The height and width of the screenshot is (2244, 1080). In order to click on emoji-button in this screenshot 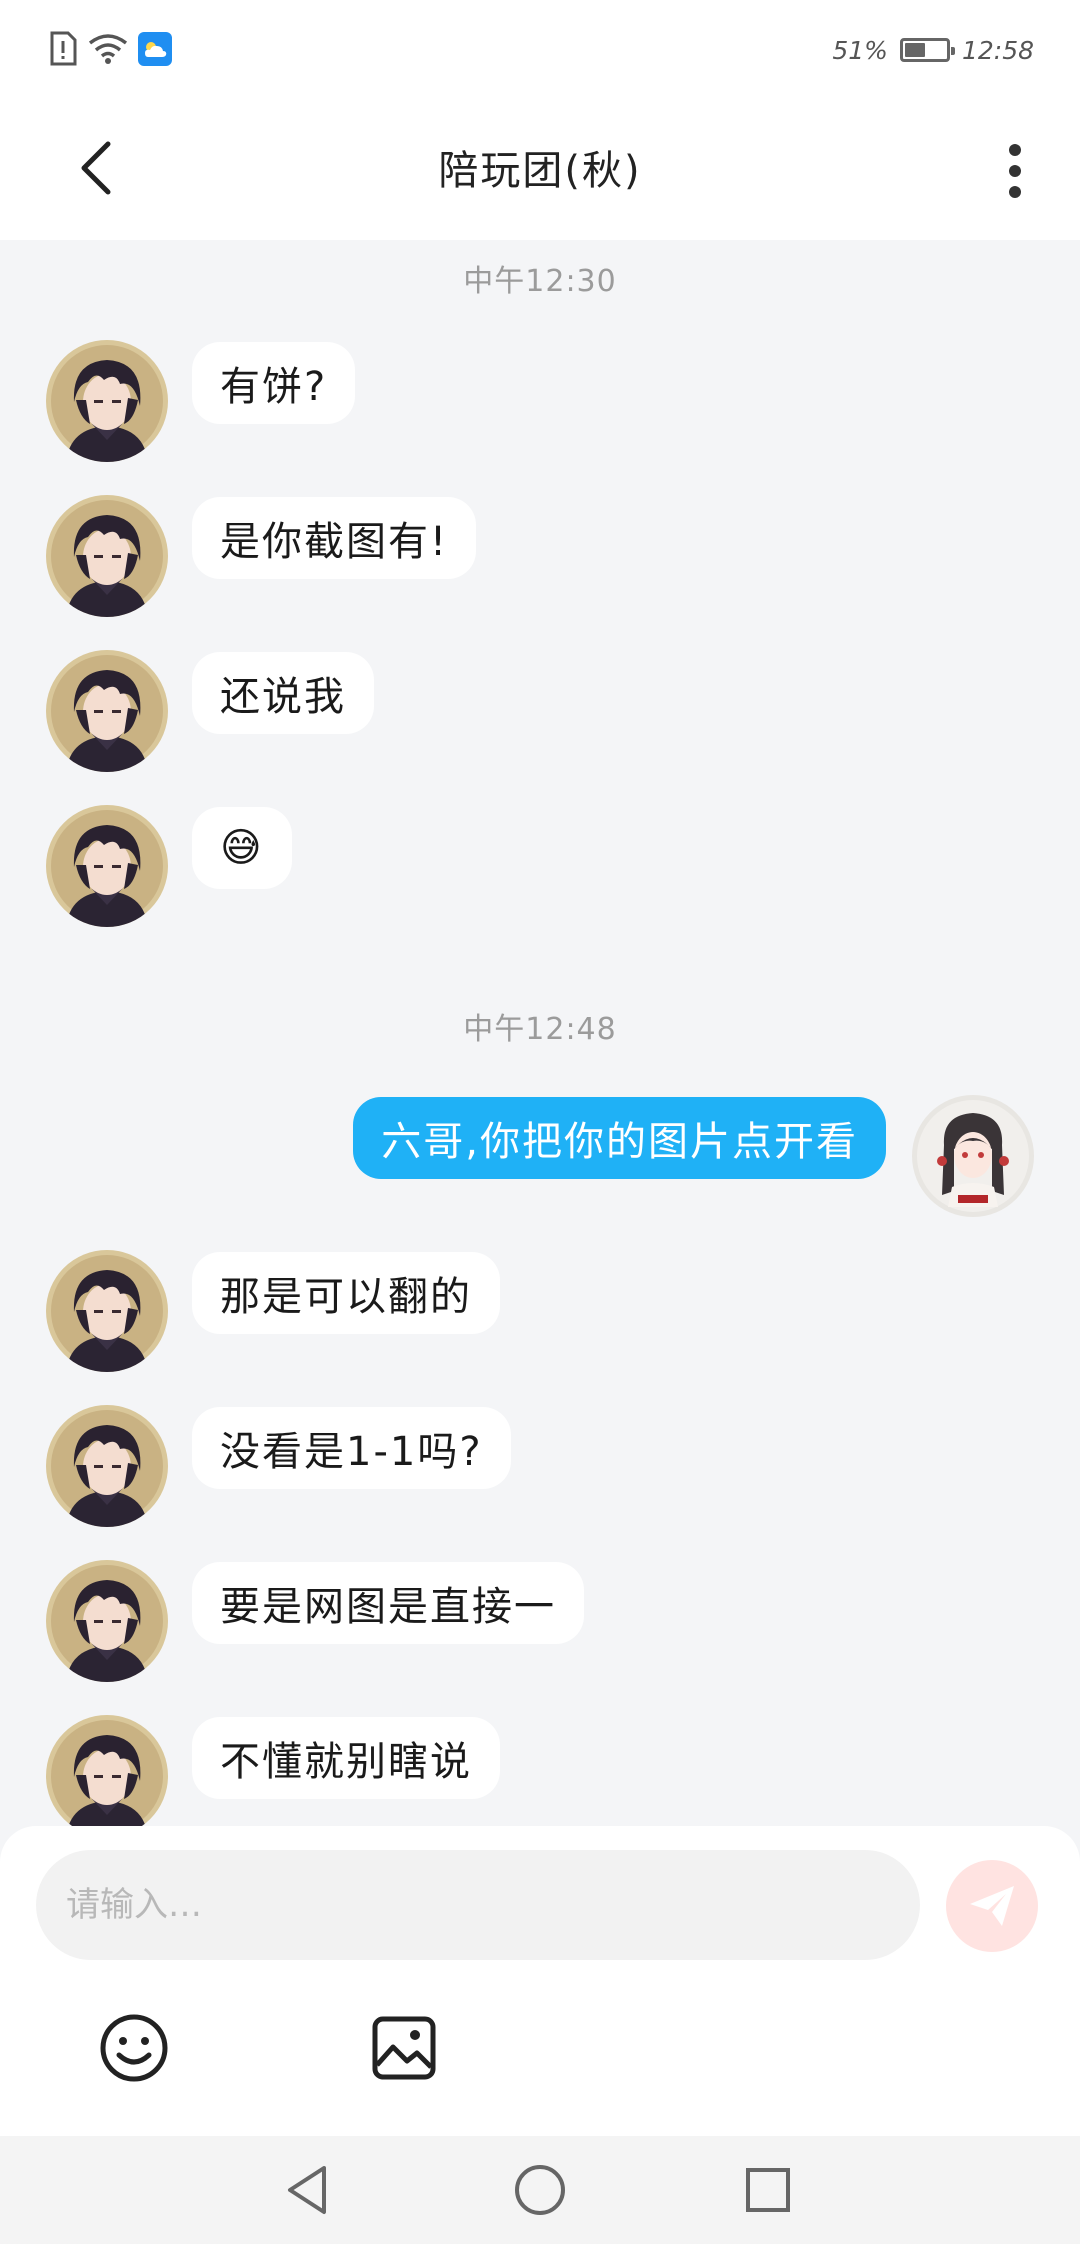, I will do `click(134, 2048)`.